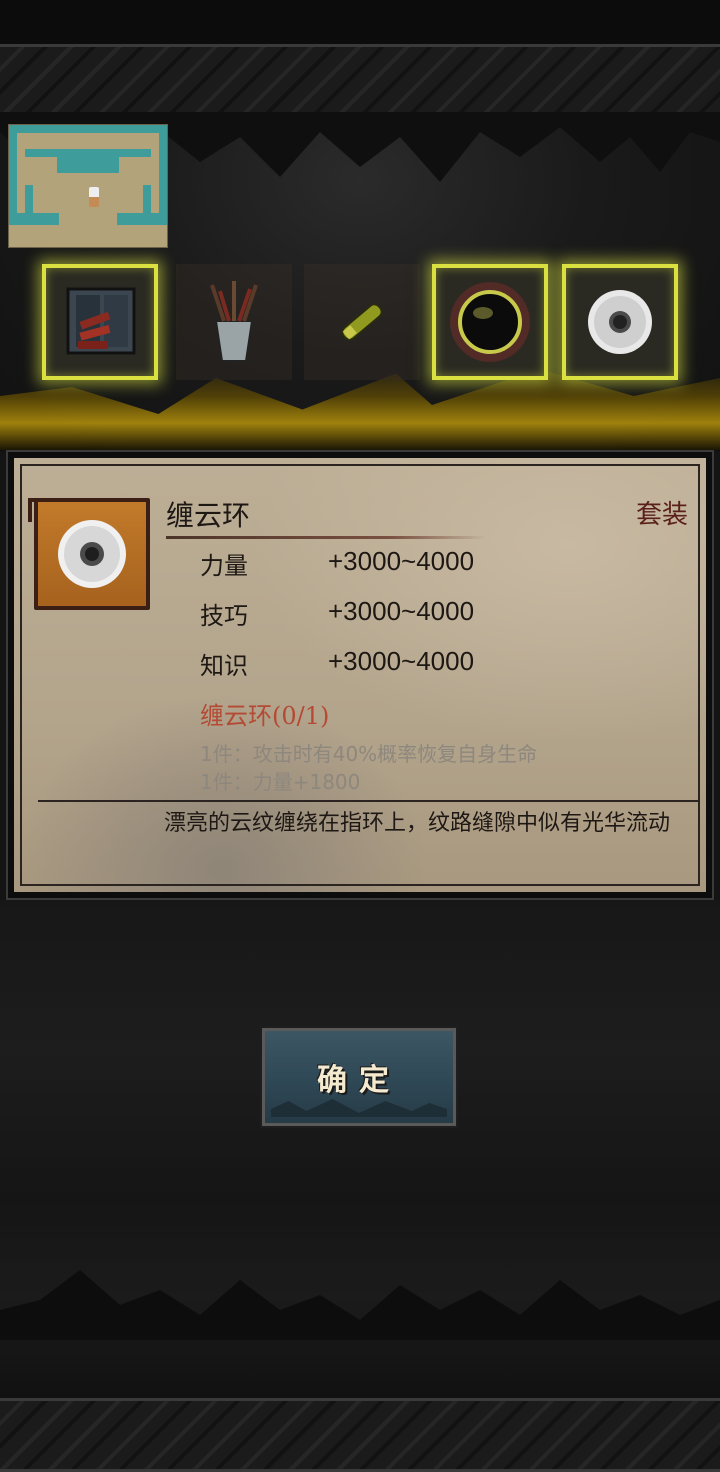 This screenshot has height=1472, width=720. What do you see at coordinates (208, 515) in the screenshot?
I see `item-name: 缠云环` at bounding box center [208, 515].